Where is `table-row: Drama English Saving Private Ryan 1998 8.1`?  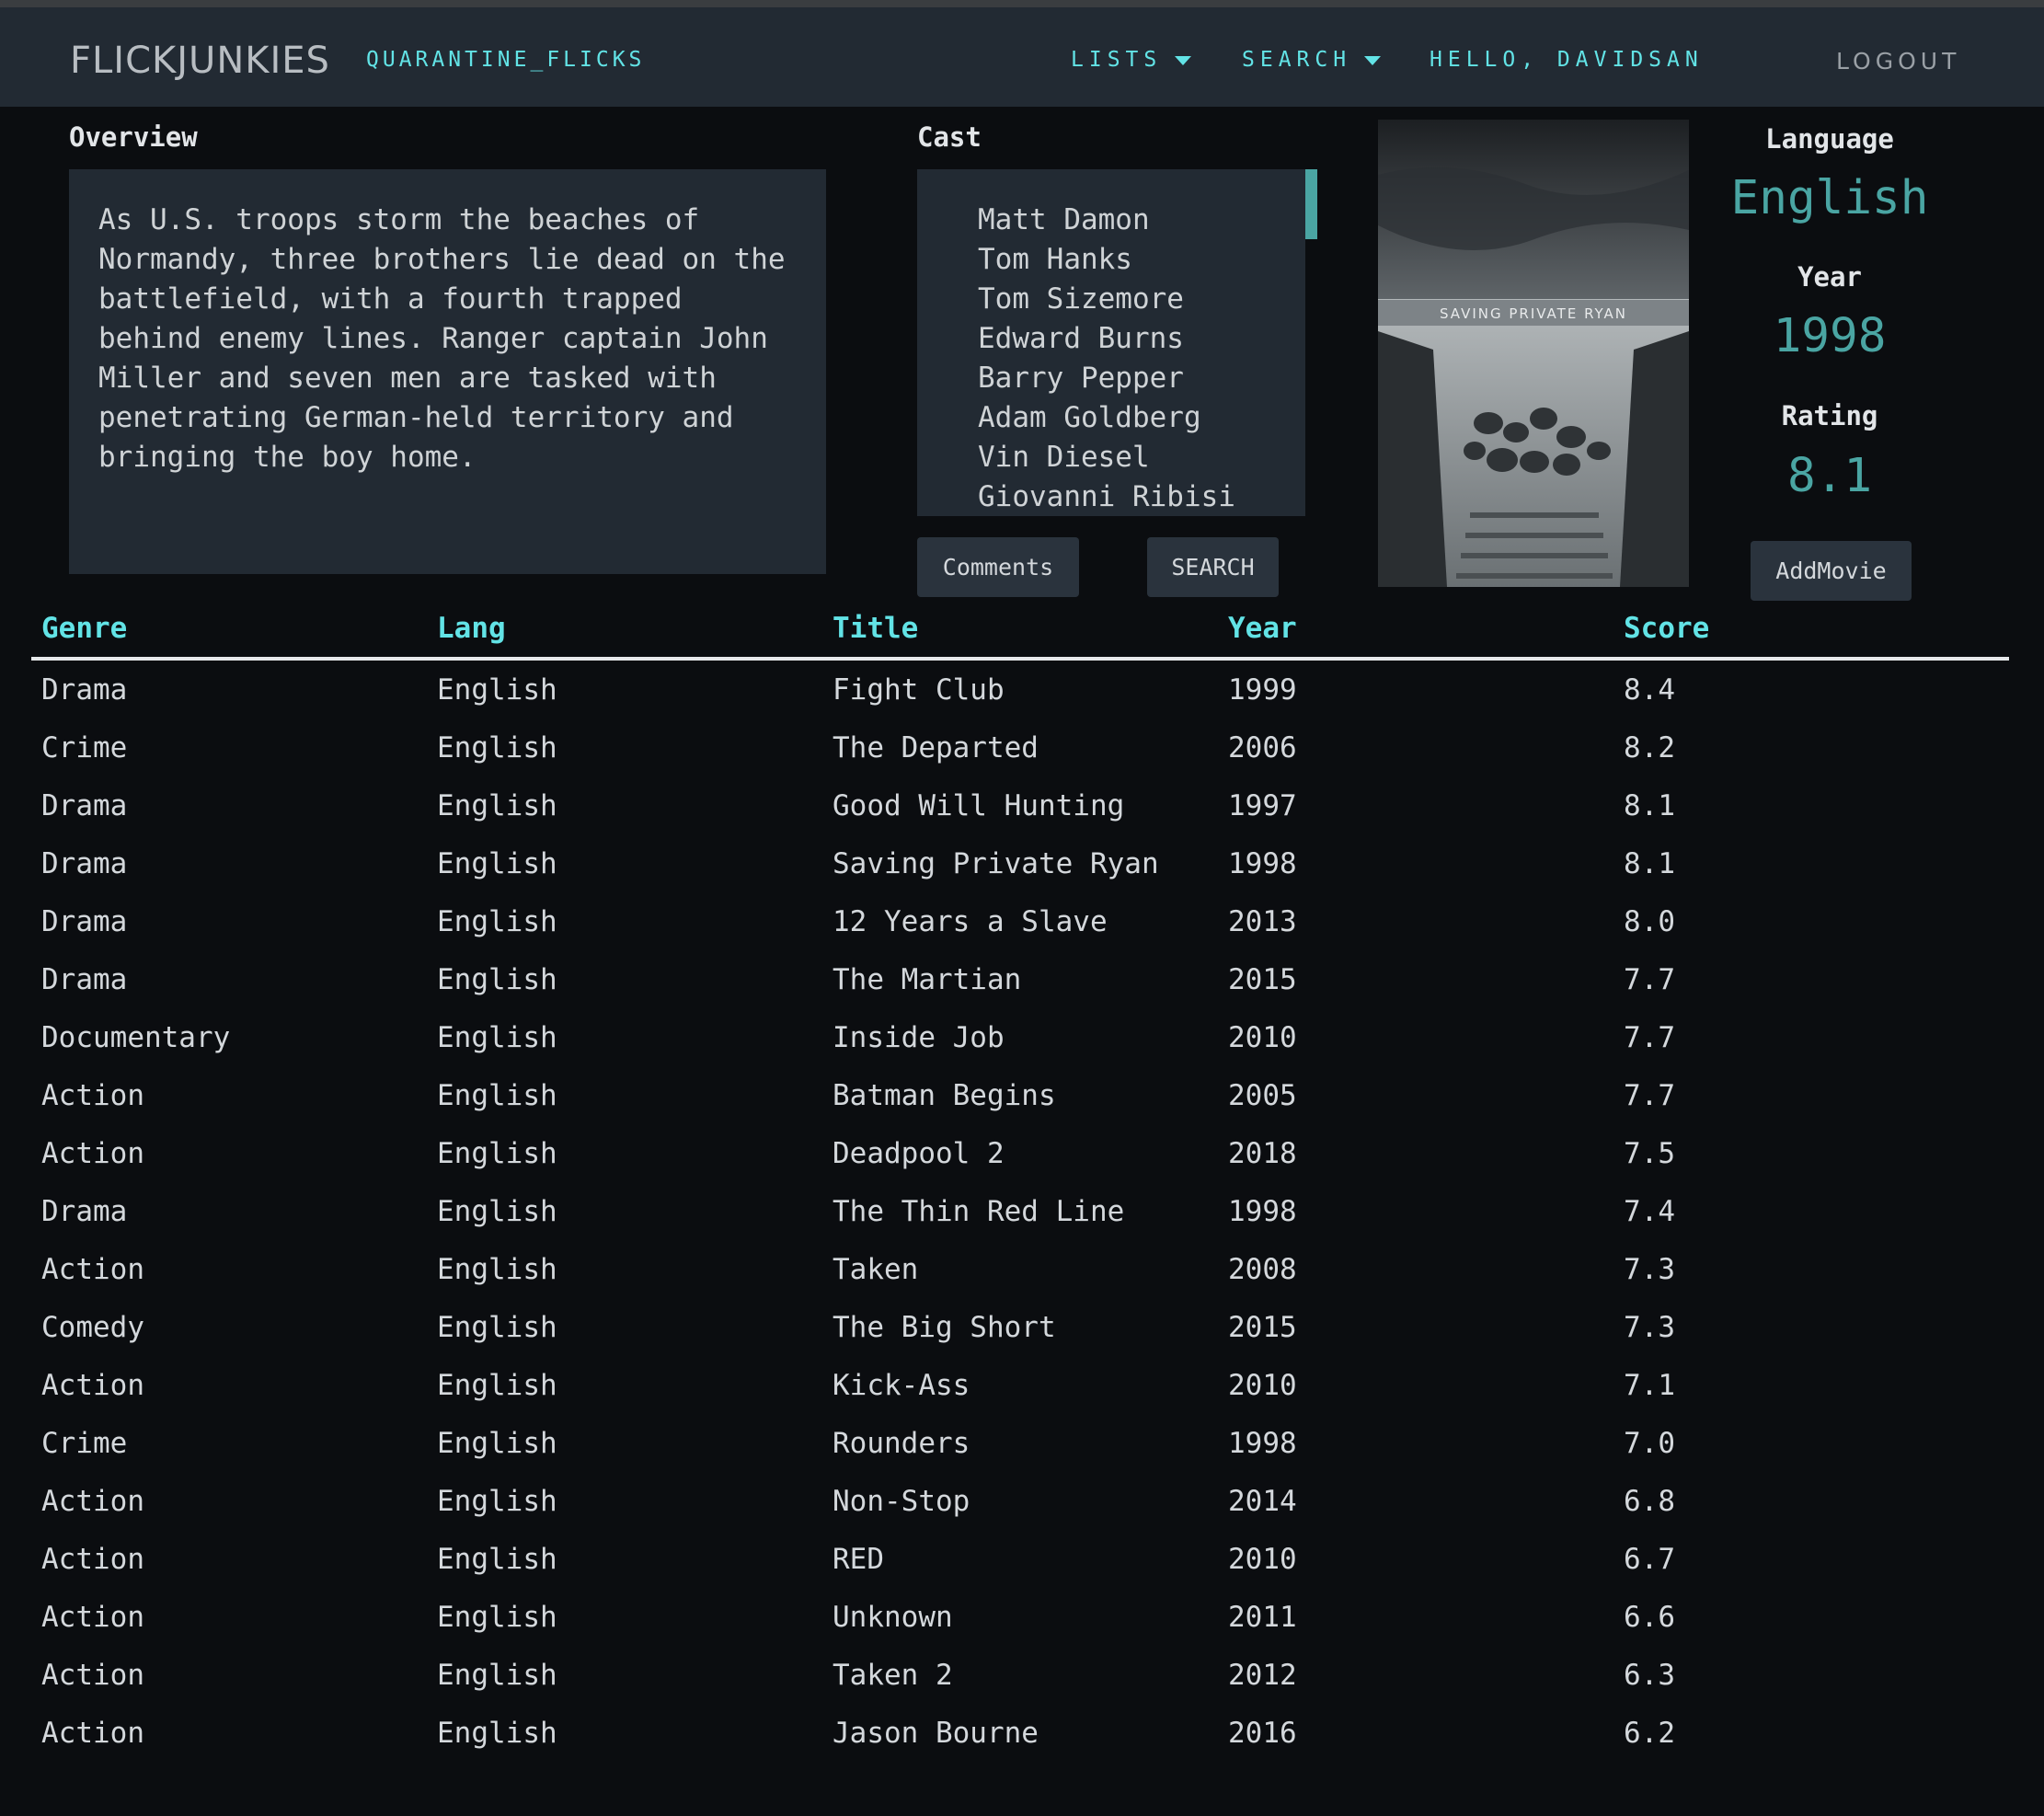
table-row: Drama English Saving Private Ryan 1998 8.1 is located at coordinates (1020, 864).